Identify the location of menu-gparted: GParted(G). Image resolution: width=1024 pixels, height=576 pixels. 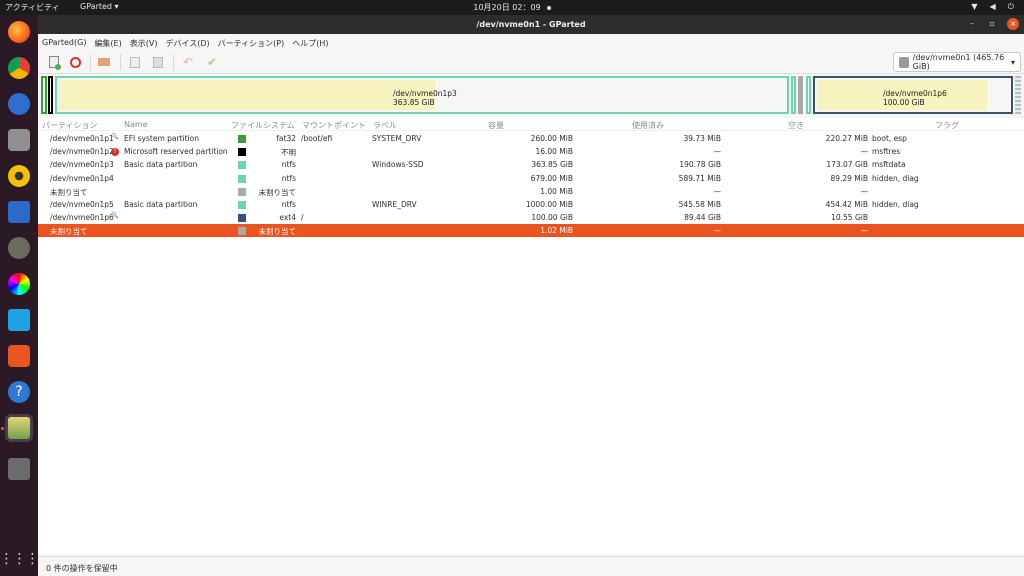
(64, 42).